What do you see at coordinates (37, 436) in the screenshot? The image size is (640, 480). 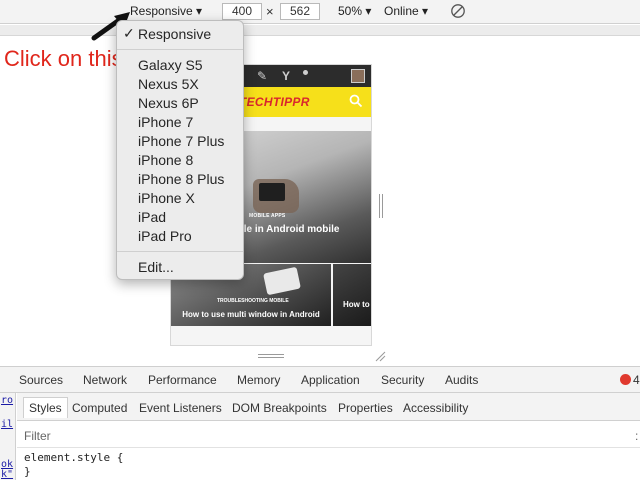 I see `filter-placeholder: Filter` at bounding box center [37, 436].